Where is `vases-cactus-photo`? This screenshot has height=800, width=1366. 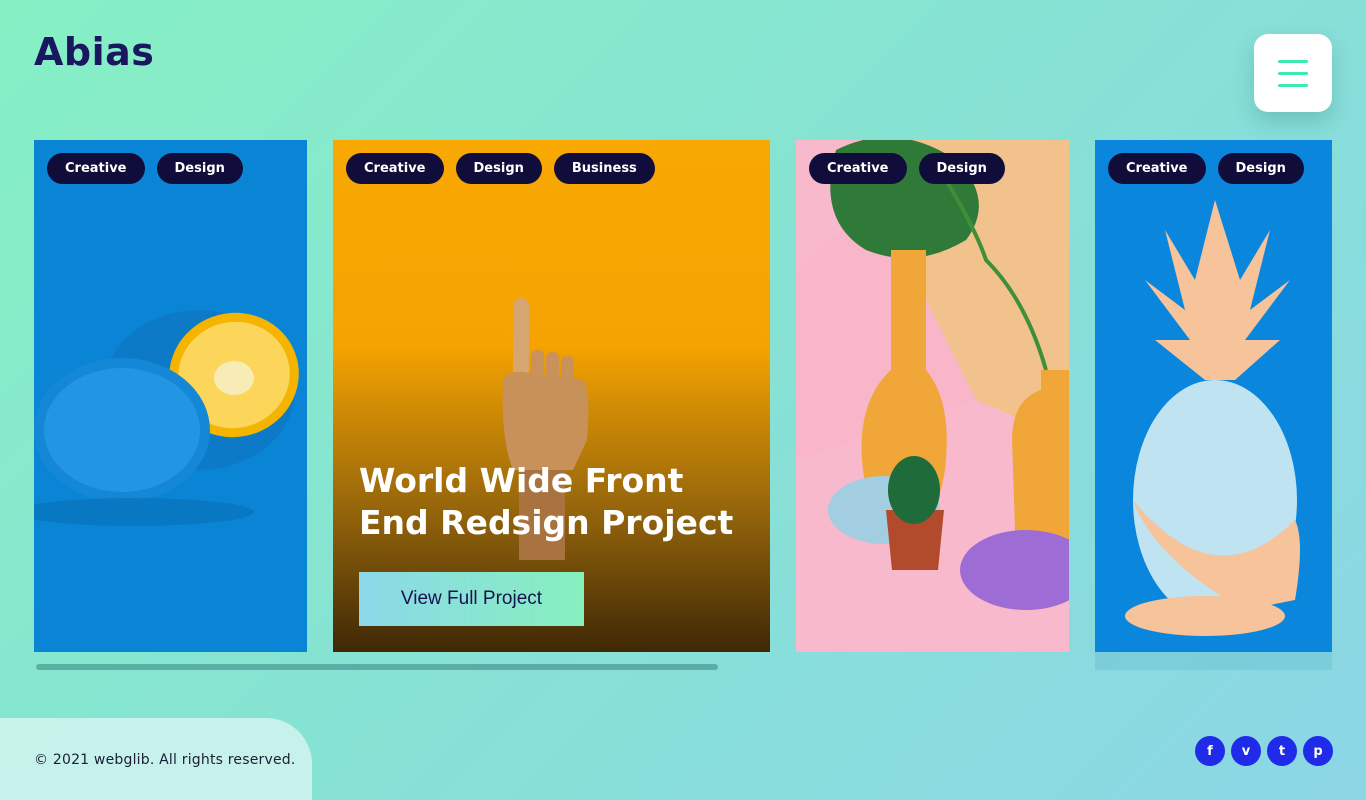
vases-cactus-photo is located at coordinates (932, 375).